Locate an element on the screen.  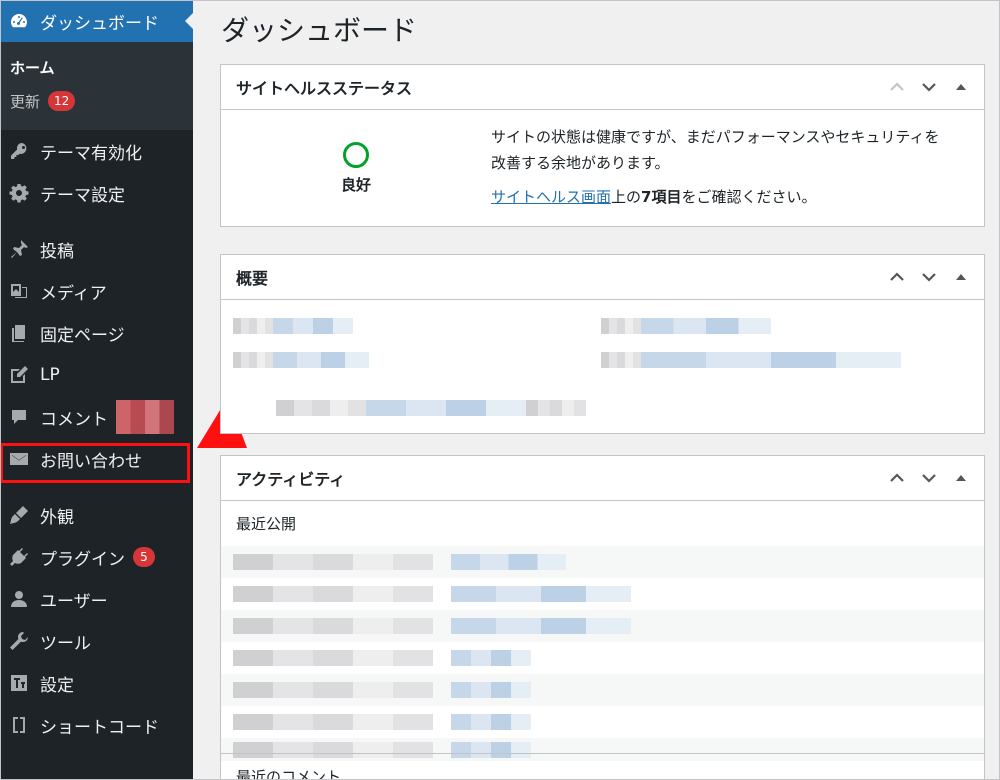
site-health-header: サイトヘルスステータス is located at coordinates (602, 87).